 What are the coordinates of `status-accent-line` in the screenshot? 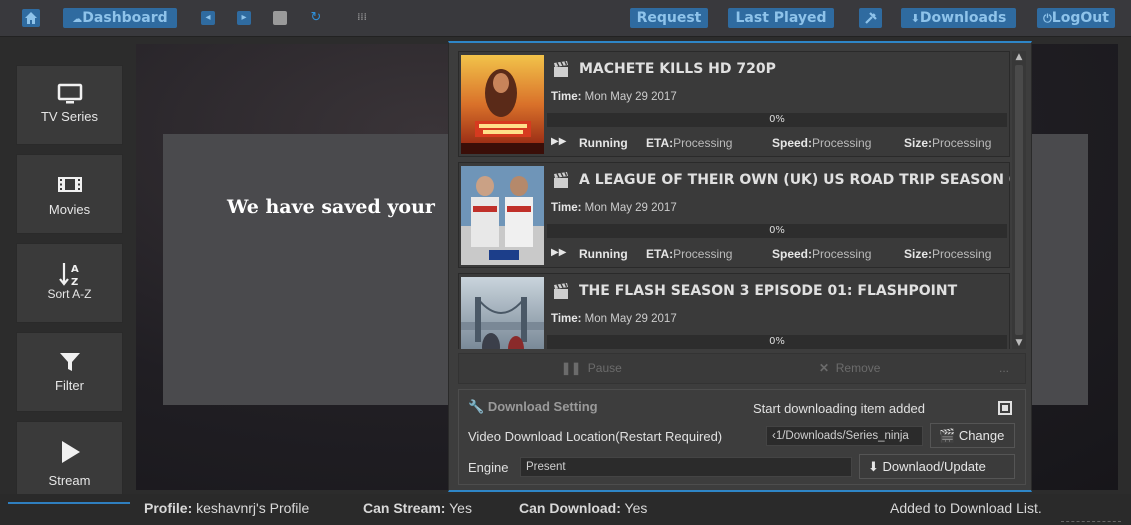 It's located at (69, 503).